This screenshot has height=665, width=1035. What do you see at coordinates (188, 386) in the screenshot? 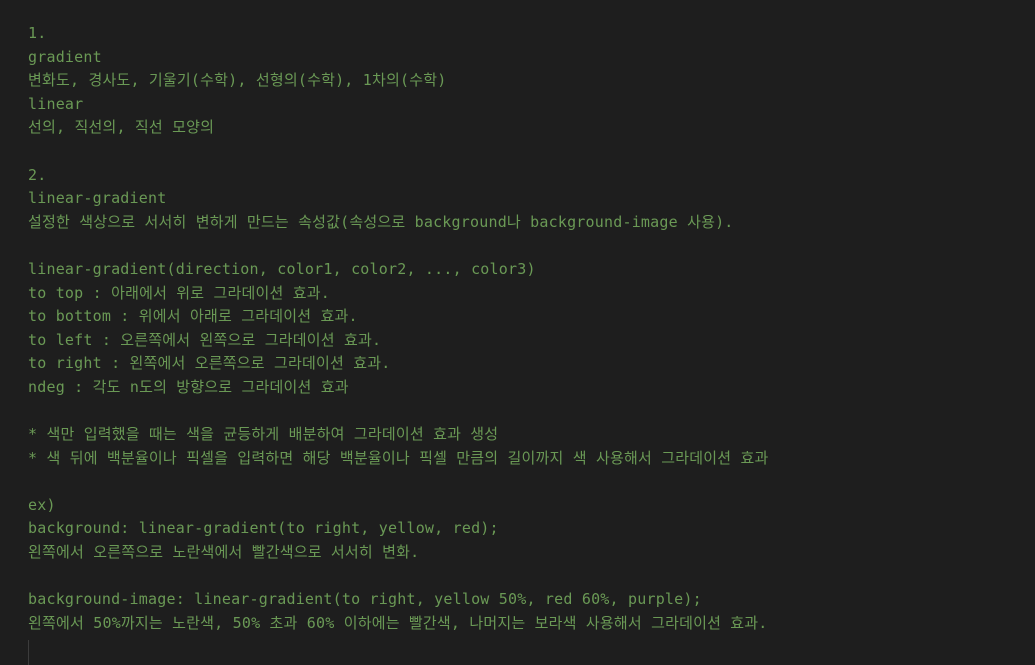
I see `editor-line: ndeg : 각도 n도의 방향으로 그라데이션 효과` at bounding box center [188, 386].